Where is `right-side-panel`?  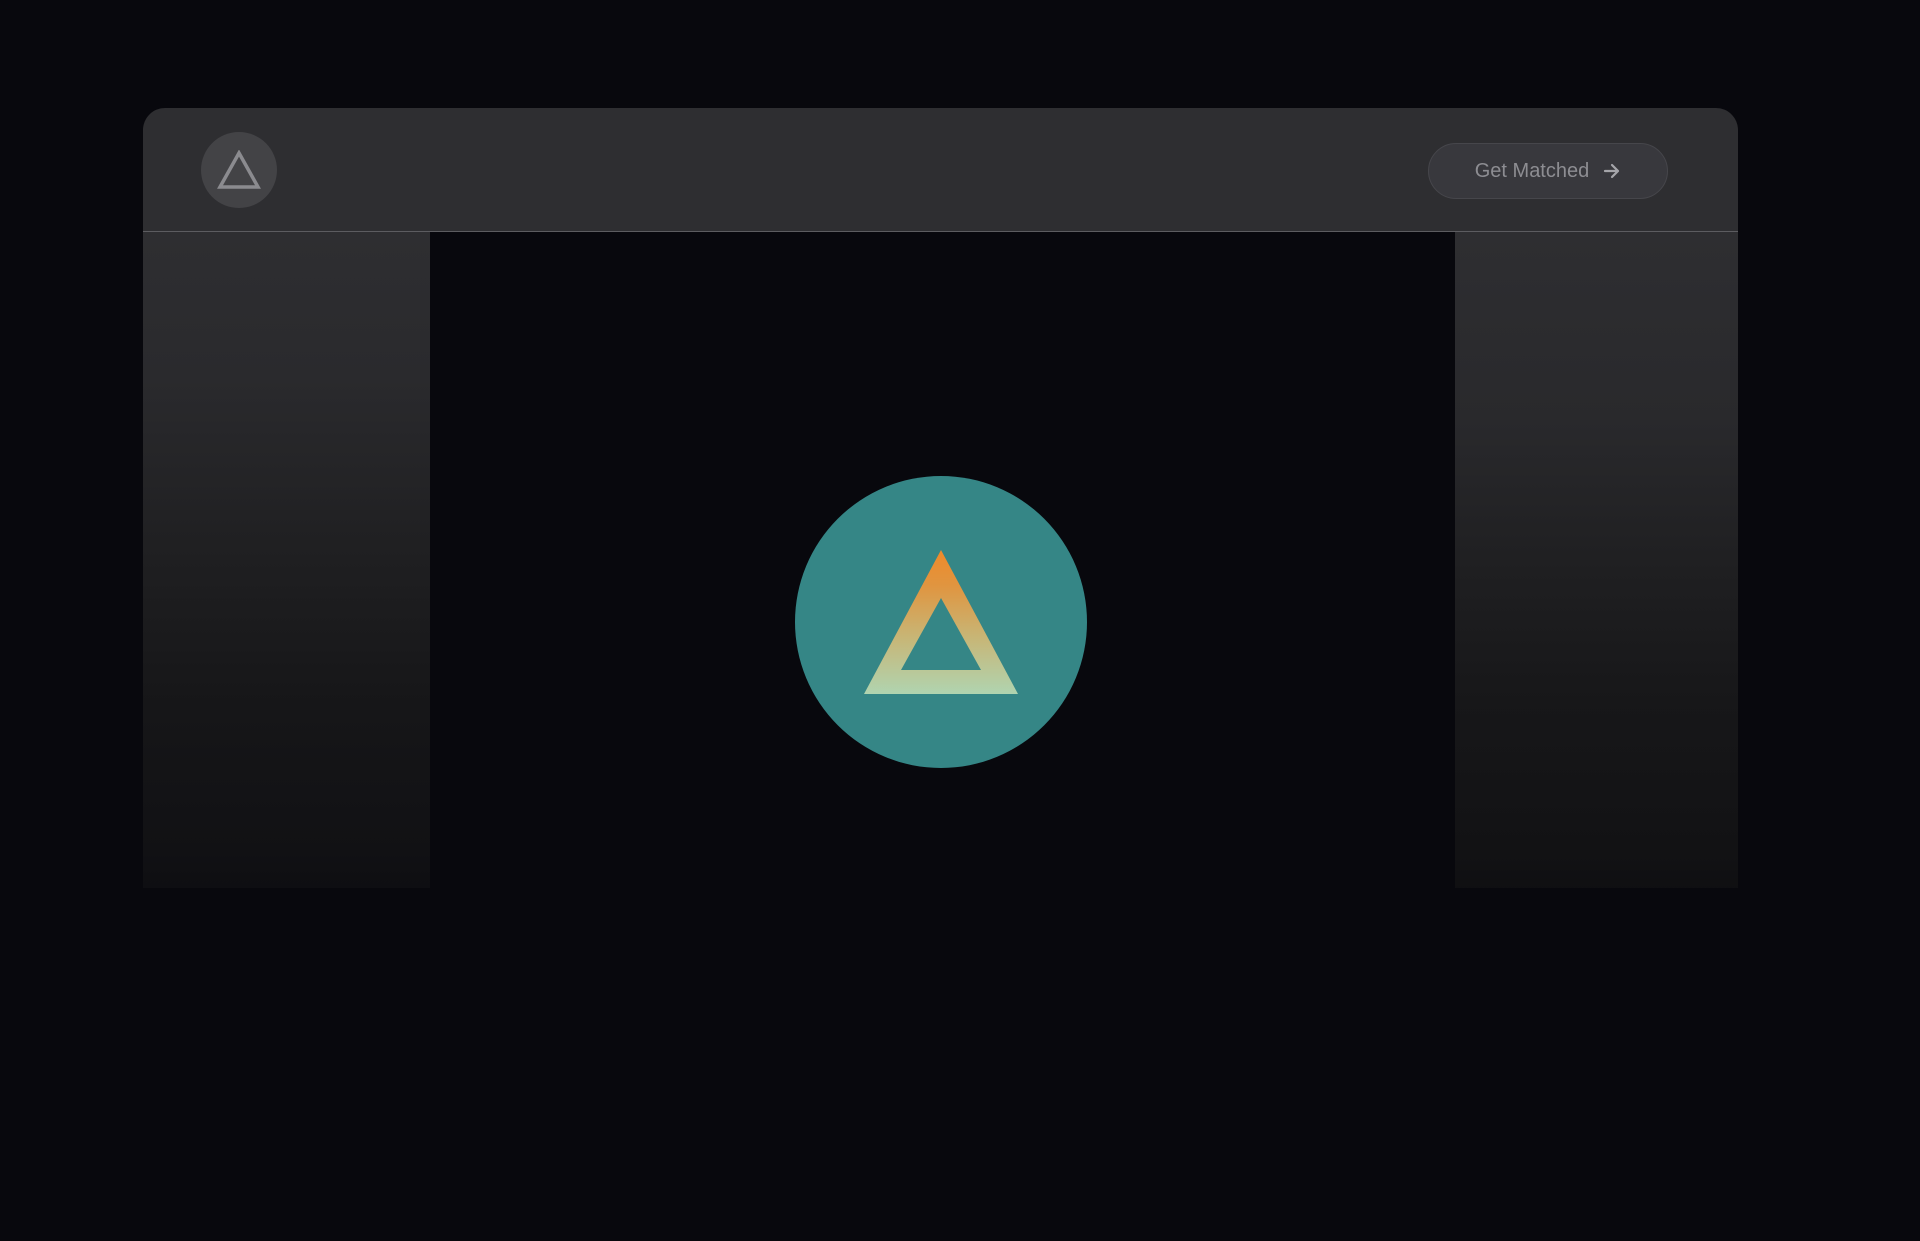 right-side-panel is located at coordinates (1596, 560).